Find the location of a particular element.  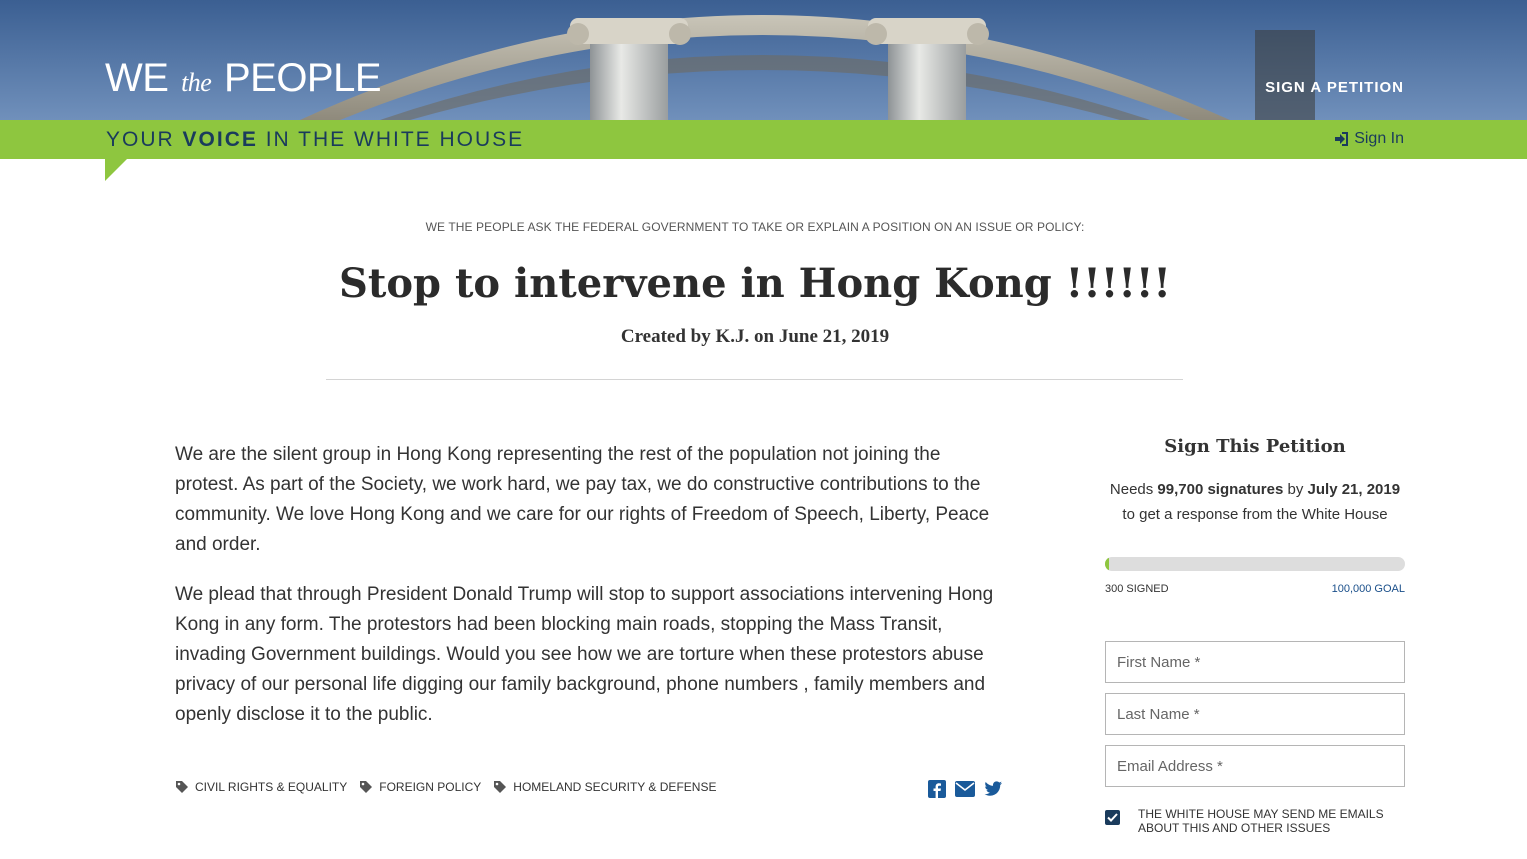

sign-in-label: Sign In is located at coordinates (1379, 138).